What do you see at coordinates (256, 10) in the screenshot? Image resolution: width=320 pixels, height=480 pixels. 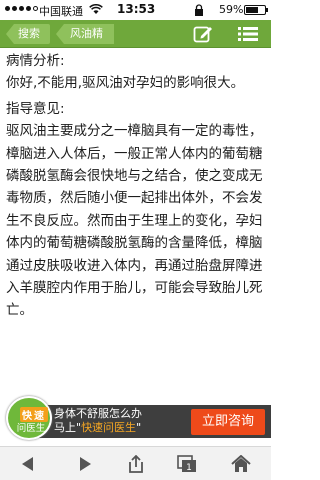 I see `battery-icon` at bounding box center [256, 10].